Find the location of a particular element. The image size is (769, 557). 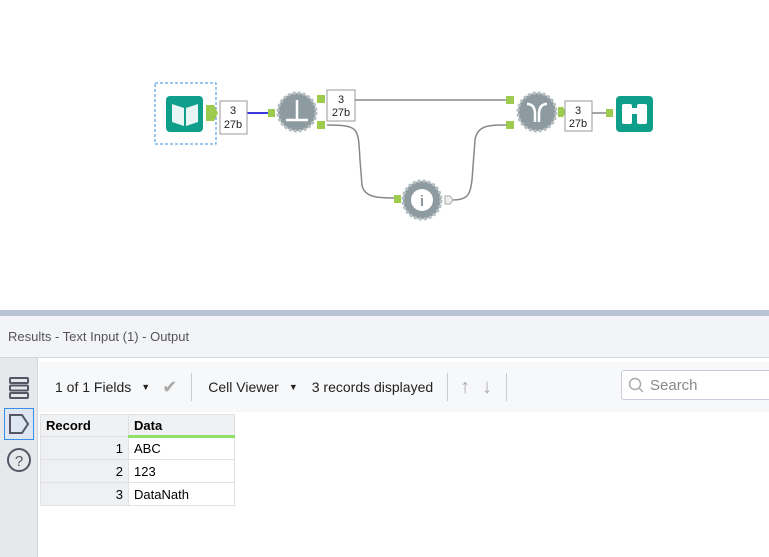

union-icon is located at coordinates (537, 112).